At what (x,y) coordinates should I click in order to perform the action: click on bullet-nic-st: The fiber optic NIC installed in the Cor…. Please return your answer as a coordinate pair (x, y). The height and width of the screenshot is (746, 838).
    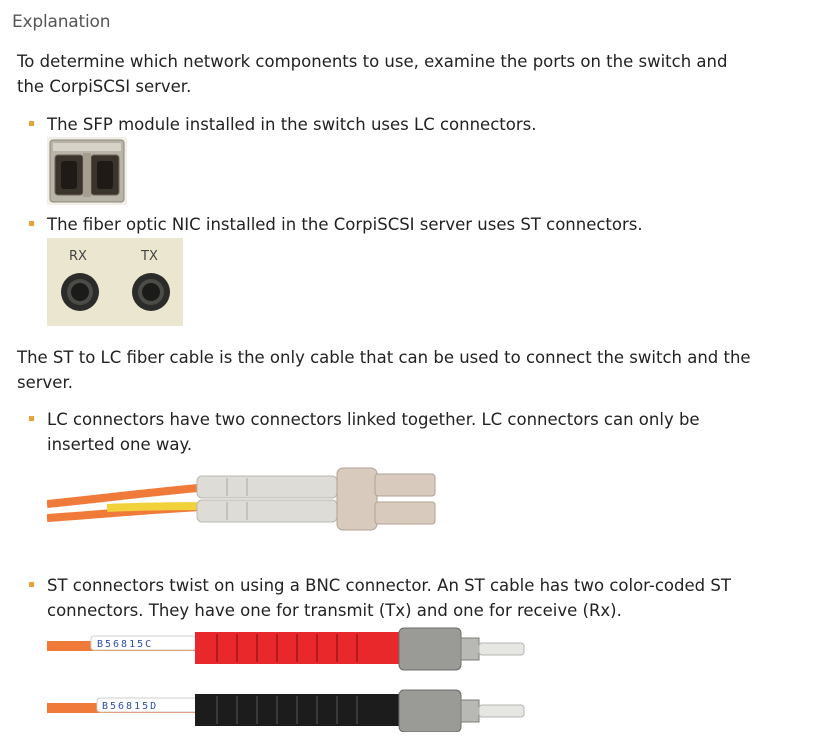
    Looking at the image, I should click on (398, 224).